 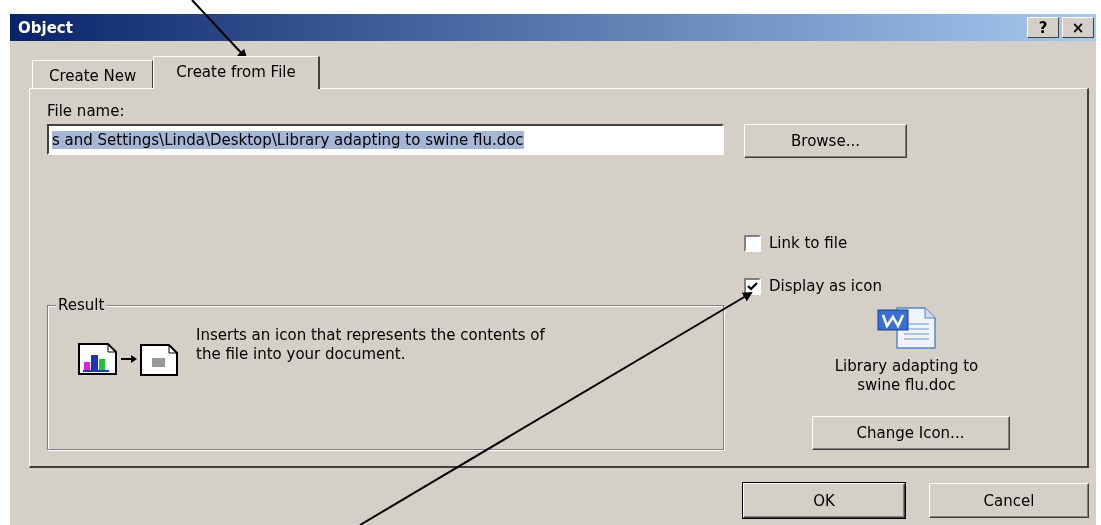 What do you see at coordinates (906, 376) in the screenshot?
I see `icon-caption: Library adapting to swine flu.doc` at bounding box center [906, 376].